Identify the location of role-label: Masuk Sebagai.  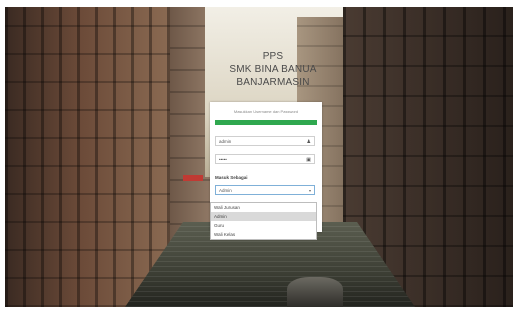
(231, 177).